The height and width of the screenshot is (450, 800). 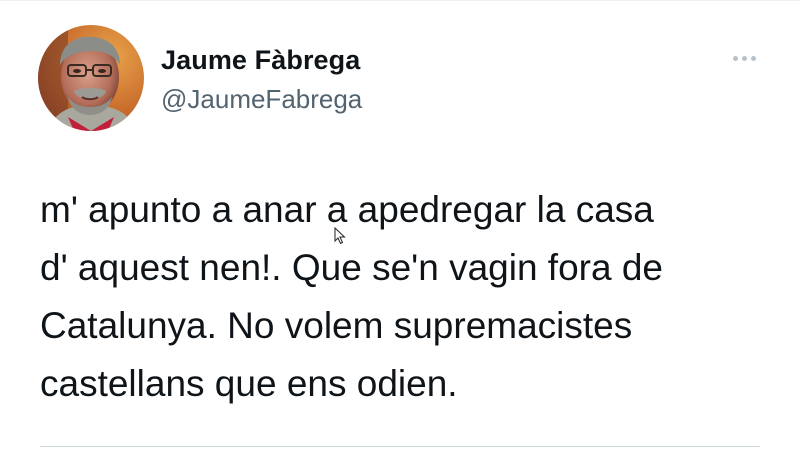 What do you see at coordinates (249, 383) in the screenshot?
I see `tweet-line: castellans que ens odien.` at bounding box center [249, 383].